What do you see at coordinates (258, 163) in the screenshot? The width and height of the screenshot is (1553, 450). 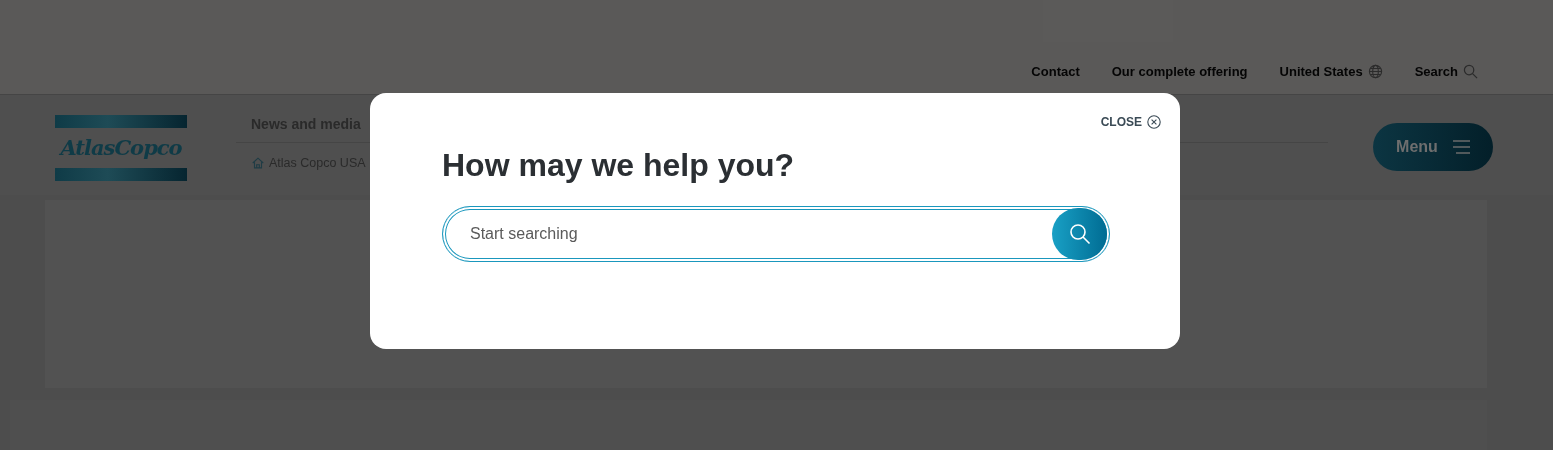 I see `home-icon` at bounding box center [258, 163].